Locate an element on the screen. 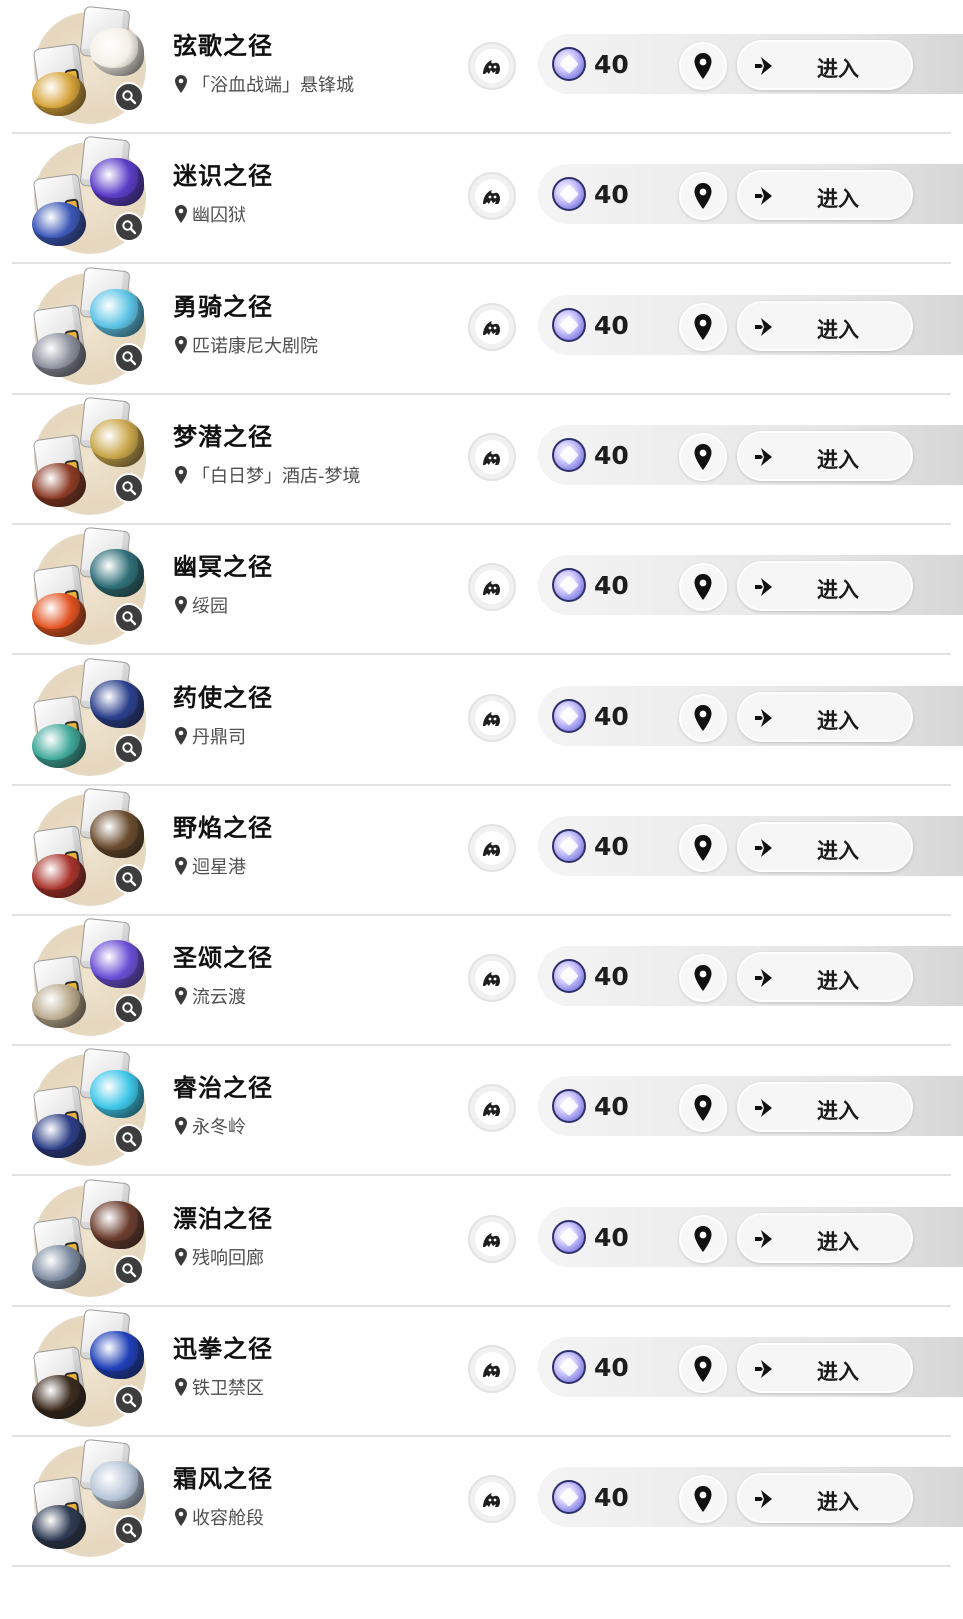 The image size is (963, 1619). cavern-location: 永冬岭 is located at coordinates (210, 1126).